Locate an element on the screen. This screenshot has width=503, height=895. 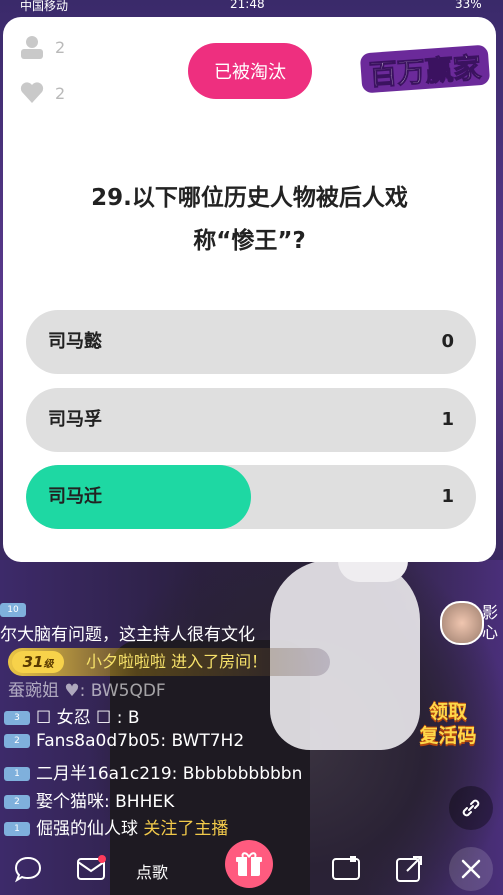
person-icon is located at coordinates (32, 47).